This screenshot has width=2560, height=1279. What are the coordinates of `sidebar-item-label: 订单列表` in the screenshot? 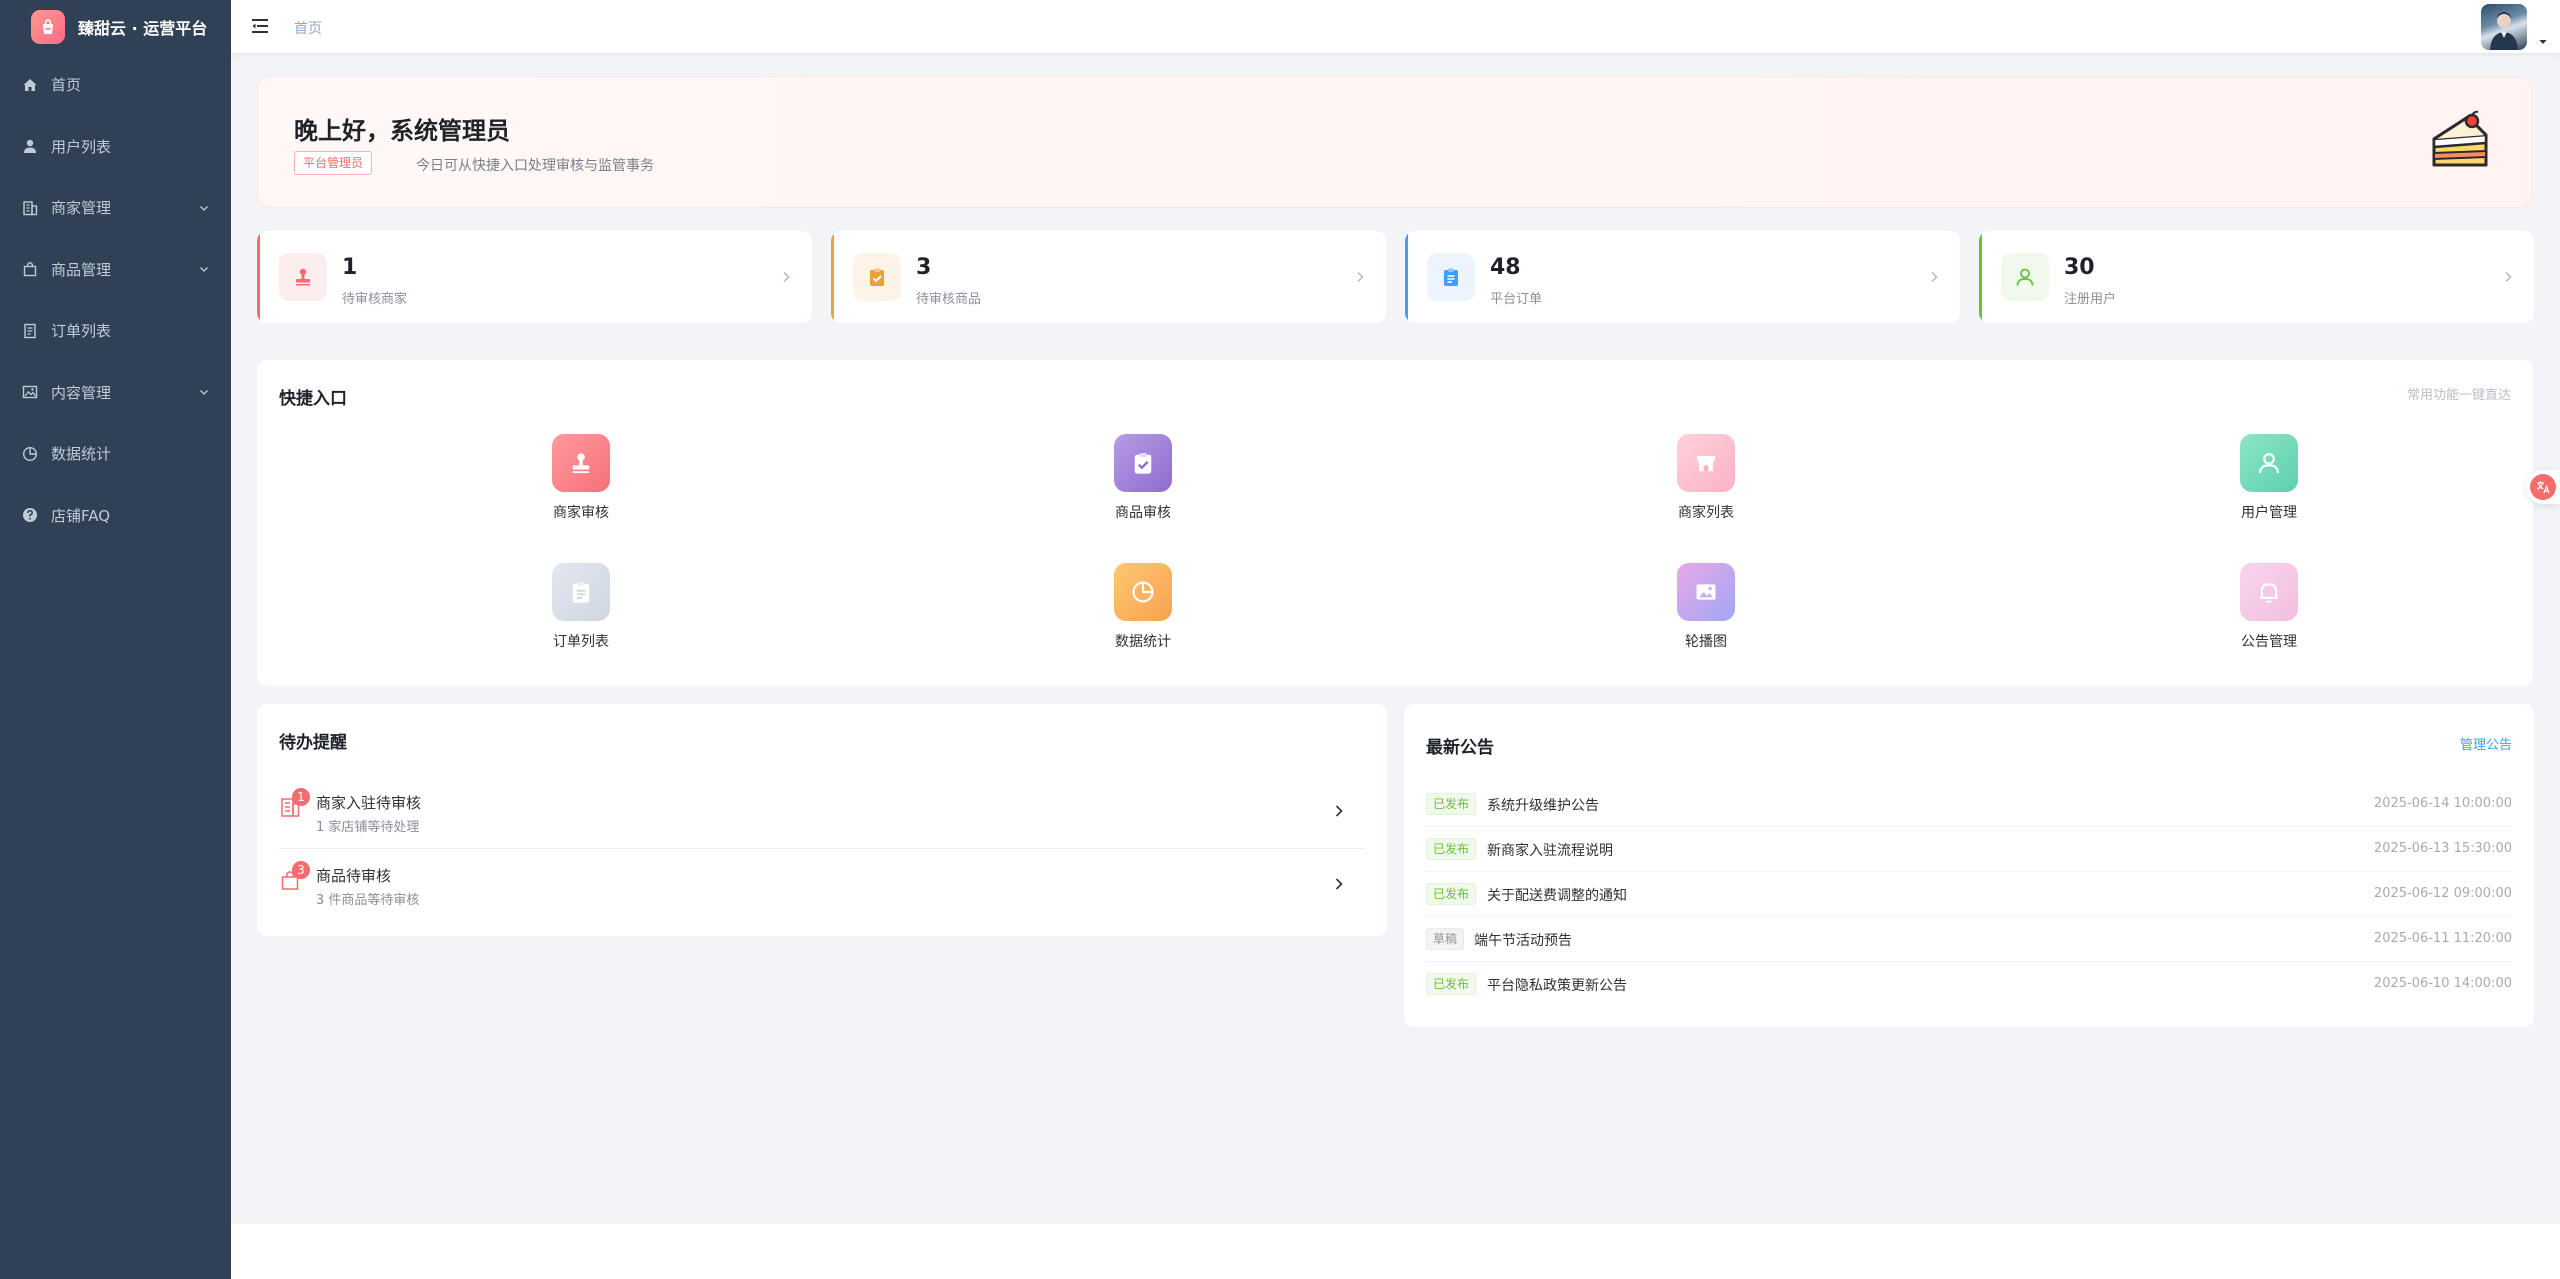 It's located at (81, 331).